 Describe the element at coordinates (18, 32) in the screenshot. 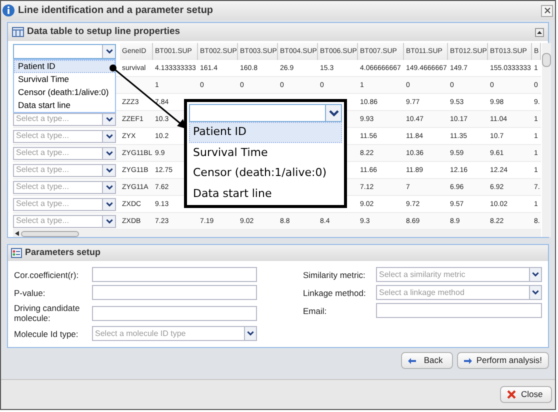

I see `table-icon` at that location.